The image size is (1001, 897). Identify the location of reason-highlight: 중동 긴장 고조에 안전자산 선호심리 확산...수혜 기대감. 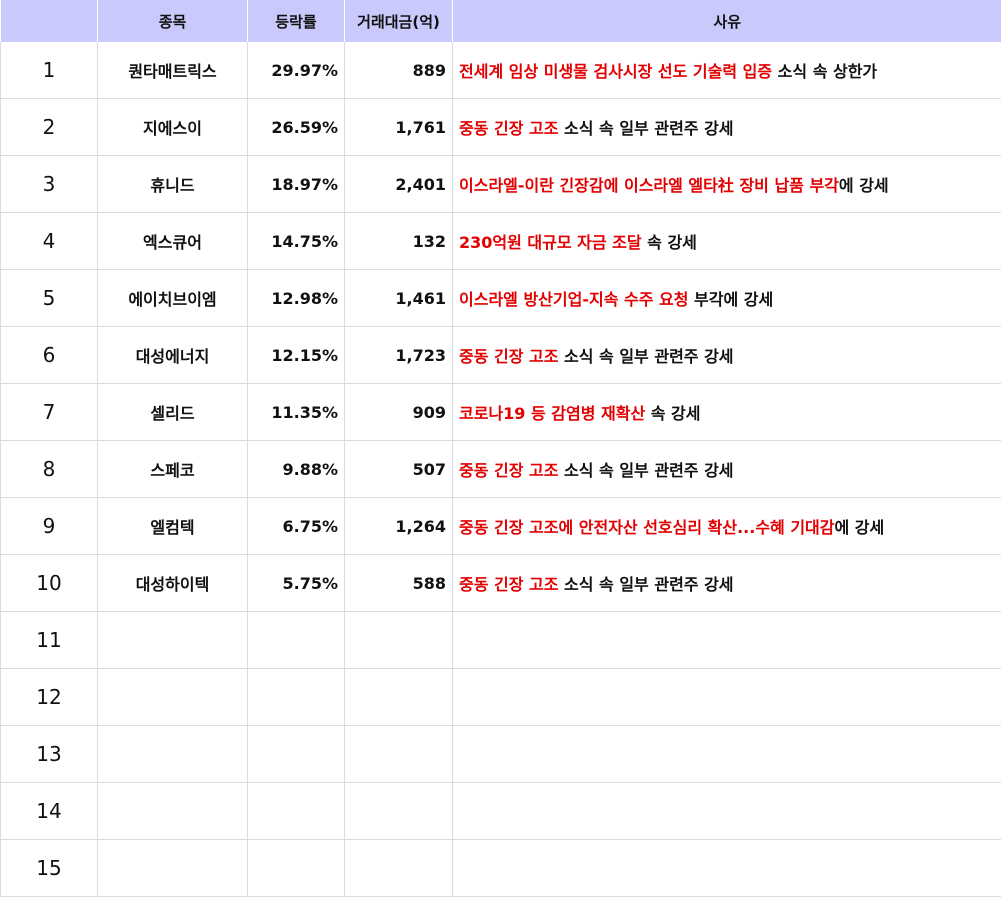
(647, 527).